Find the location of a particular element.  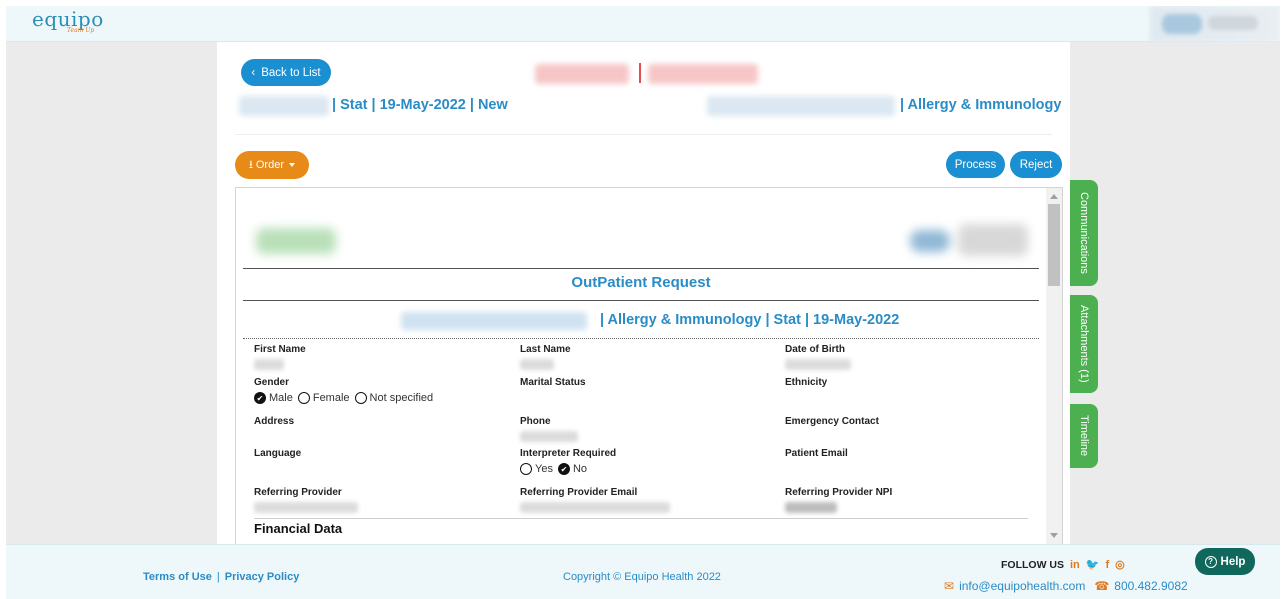

tab-communications-label: Communications is located at coordinates (1084, 233).